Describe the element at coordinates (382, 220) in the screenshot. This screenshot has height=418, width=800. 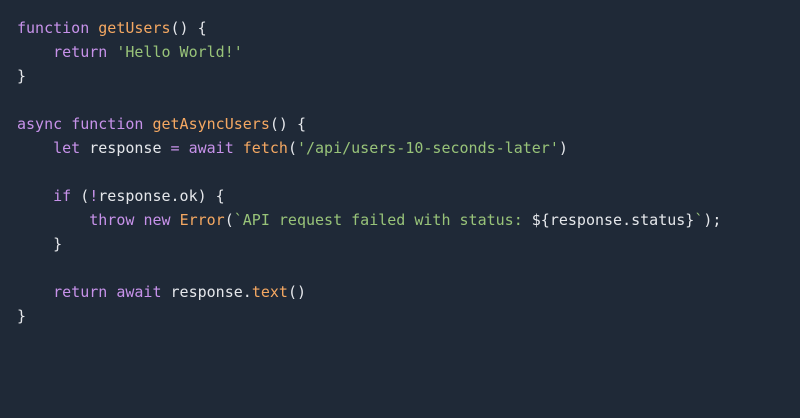
I see `code-token: `API request failed with status:` at that location.